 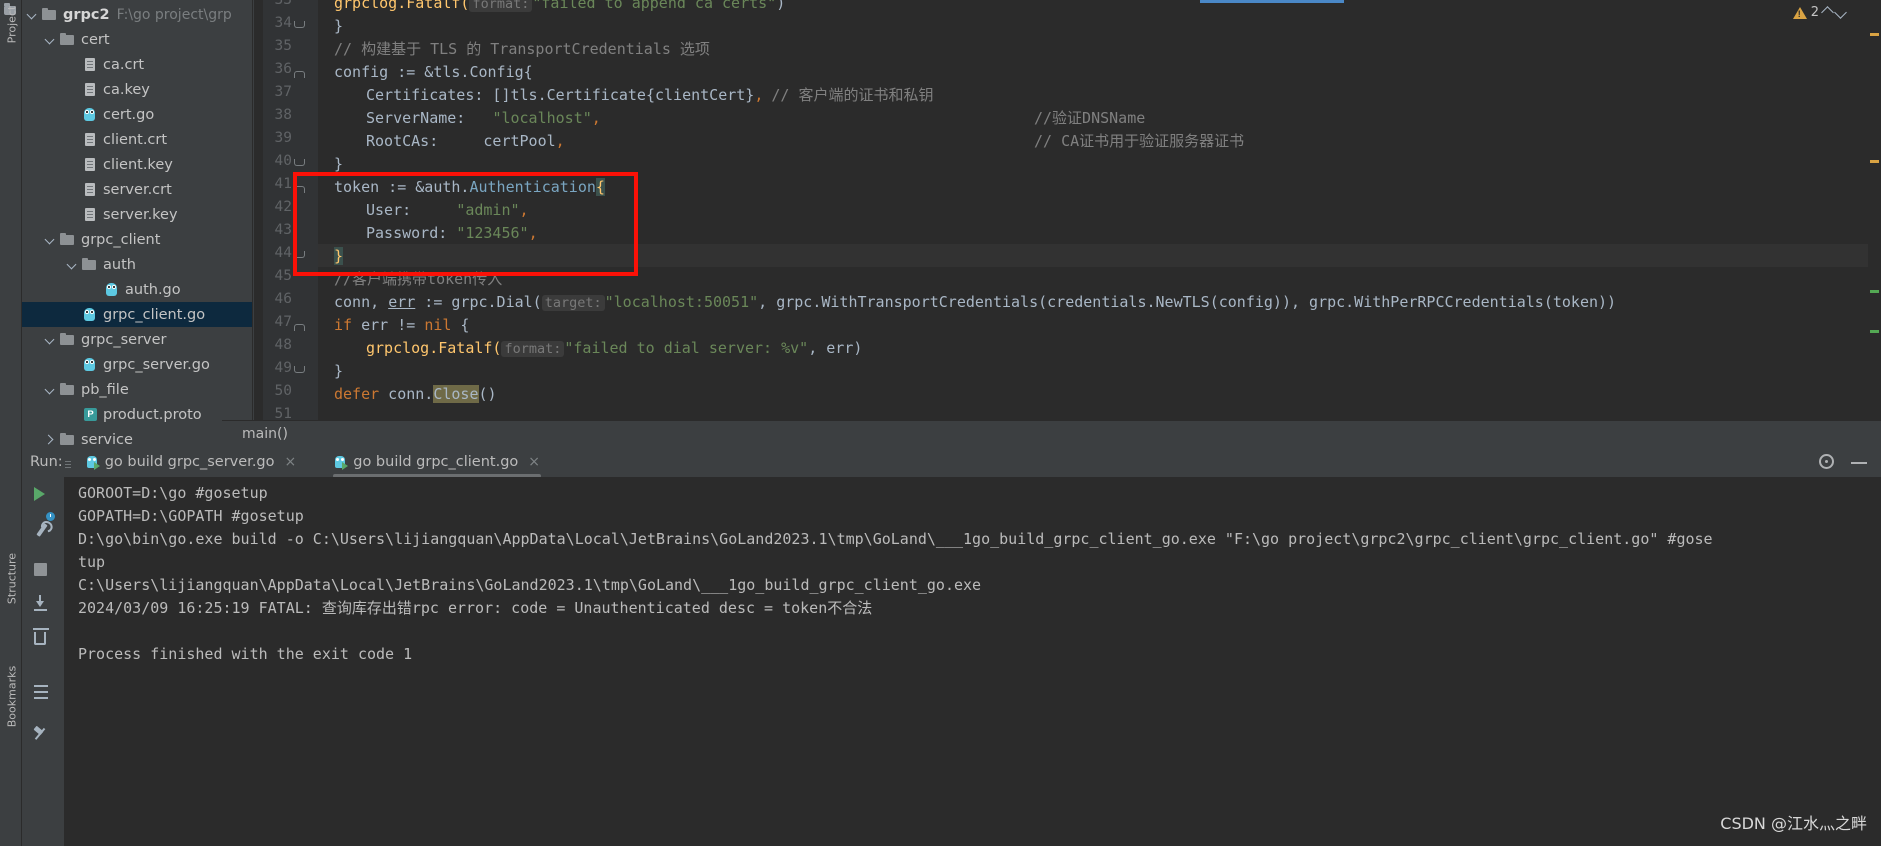 What do you see at coordinates (43, 532) in the screenshot?
I see `edit-configurations-button` at bounding box center [43, 532].